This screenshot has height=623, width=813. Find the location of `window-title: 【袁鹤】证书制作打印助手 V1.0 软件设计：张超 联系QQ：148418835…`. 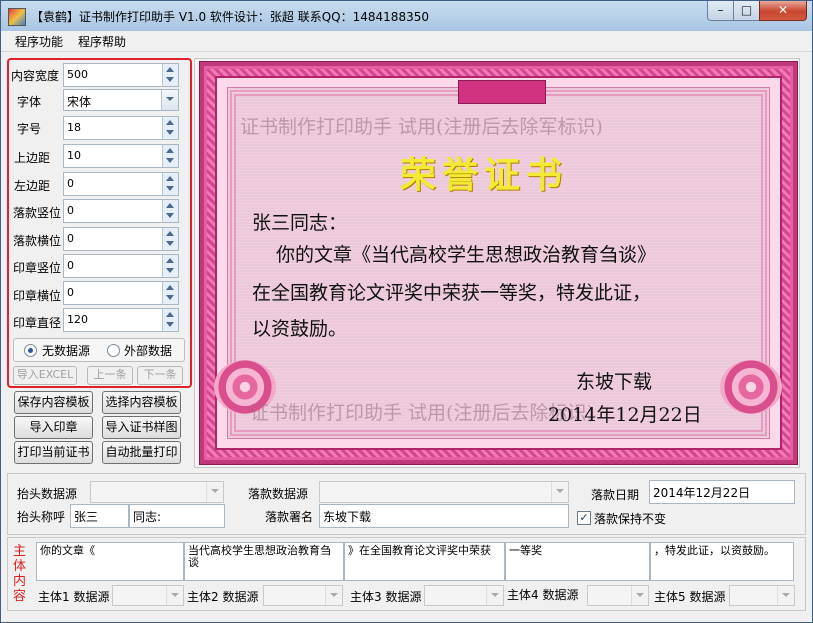

window-title: 【袁鹤】证书制作打印助手 V1.0 软件设计：张超 联系QQ：148418835… is located at coordinates (230, 17).